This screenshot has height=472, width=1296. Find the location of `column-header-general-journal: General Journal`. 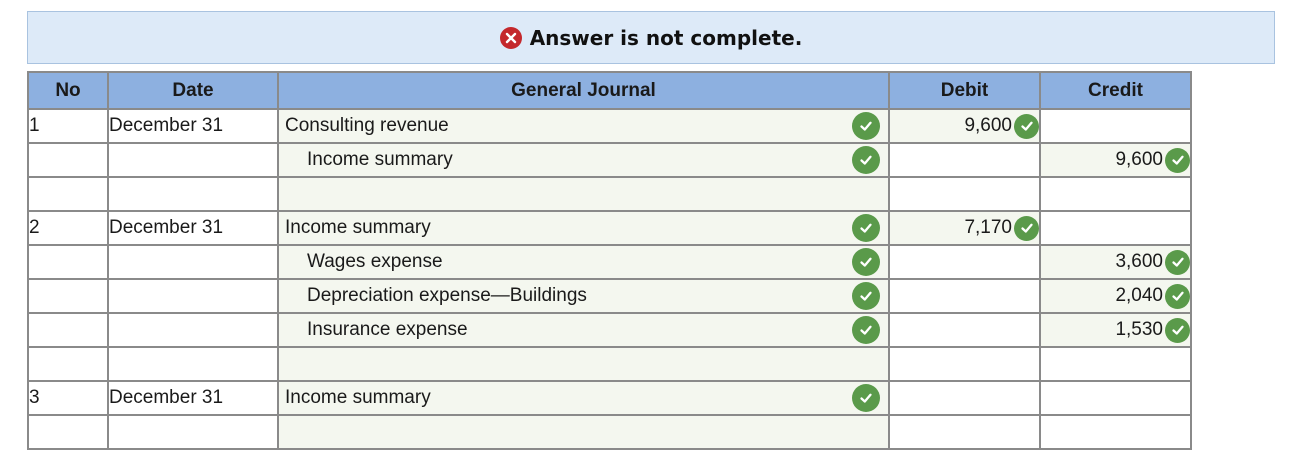

column-header-general-journal: General Journal is located at coordinates (583, 90).